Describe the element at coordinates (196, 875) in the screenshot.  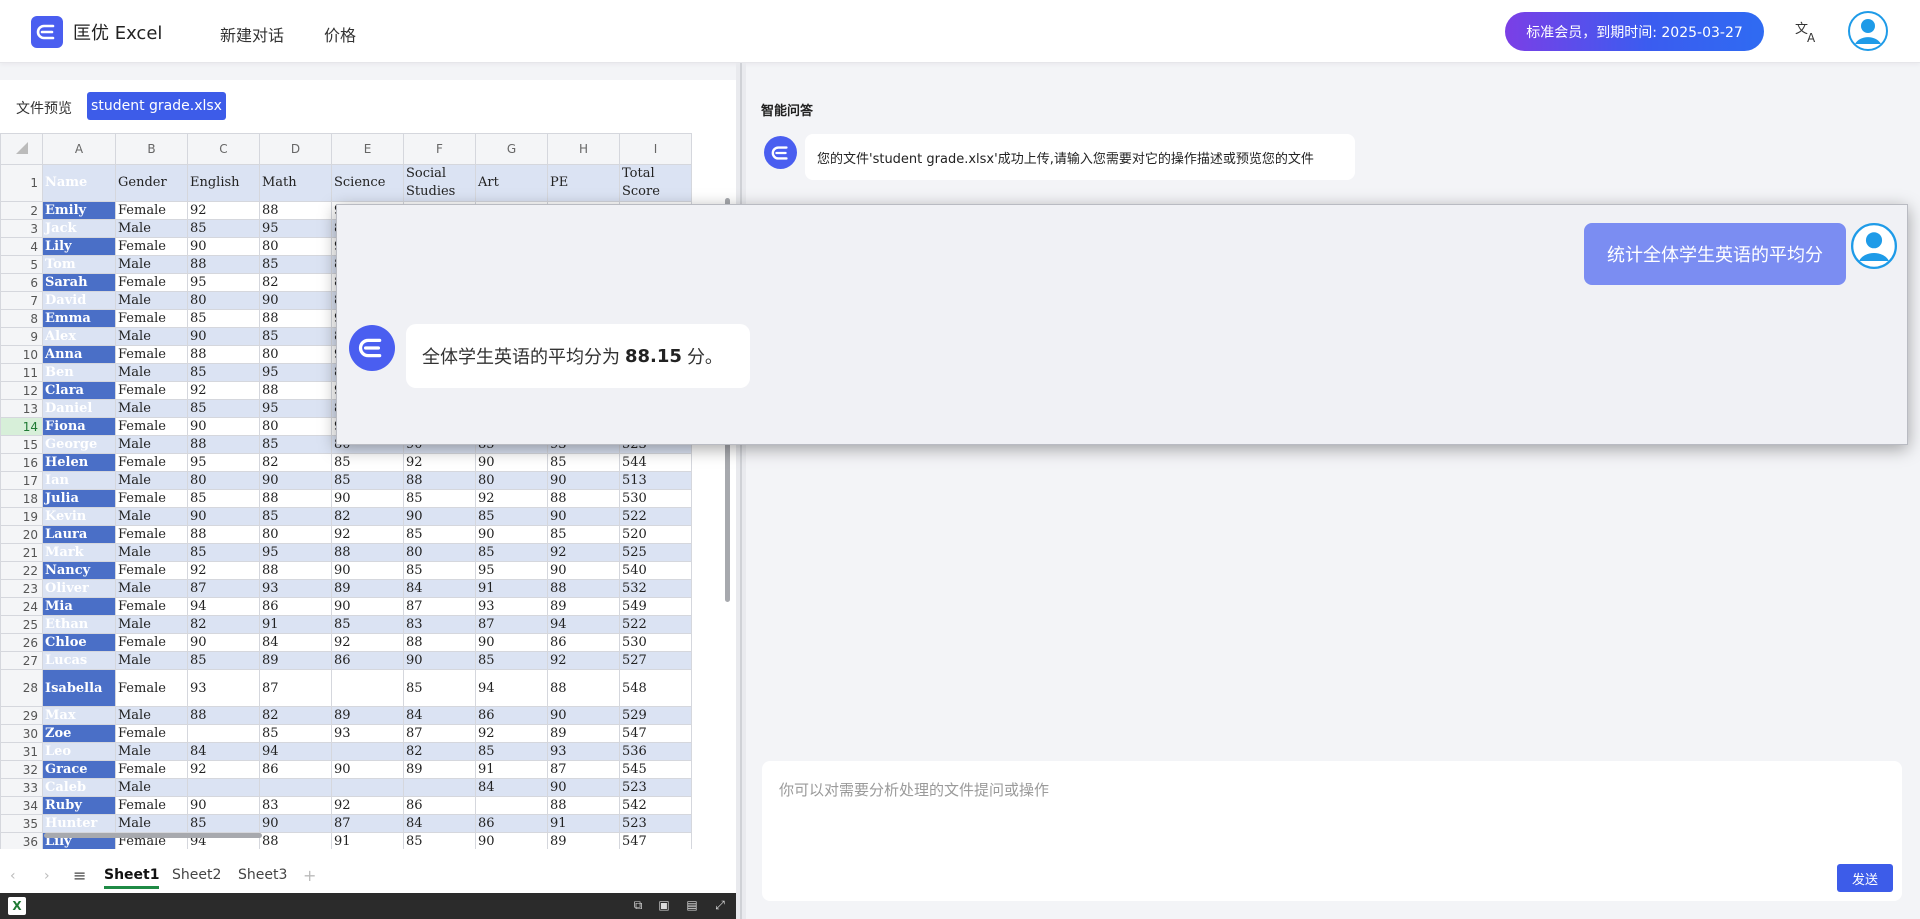
I see `sheet-tab-2: Sheet2` at that location.